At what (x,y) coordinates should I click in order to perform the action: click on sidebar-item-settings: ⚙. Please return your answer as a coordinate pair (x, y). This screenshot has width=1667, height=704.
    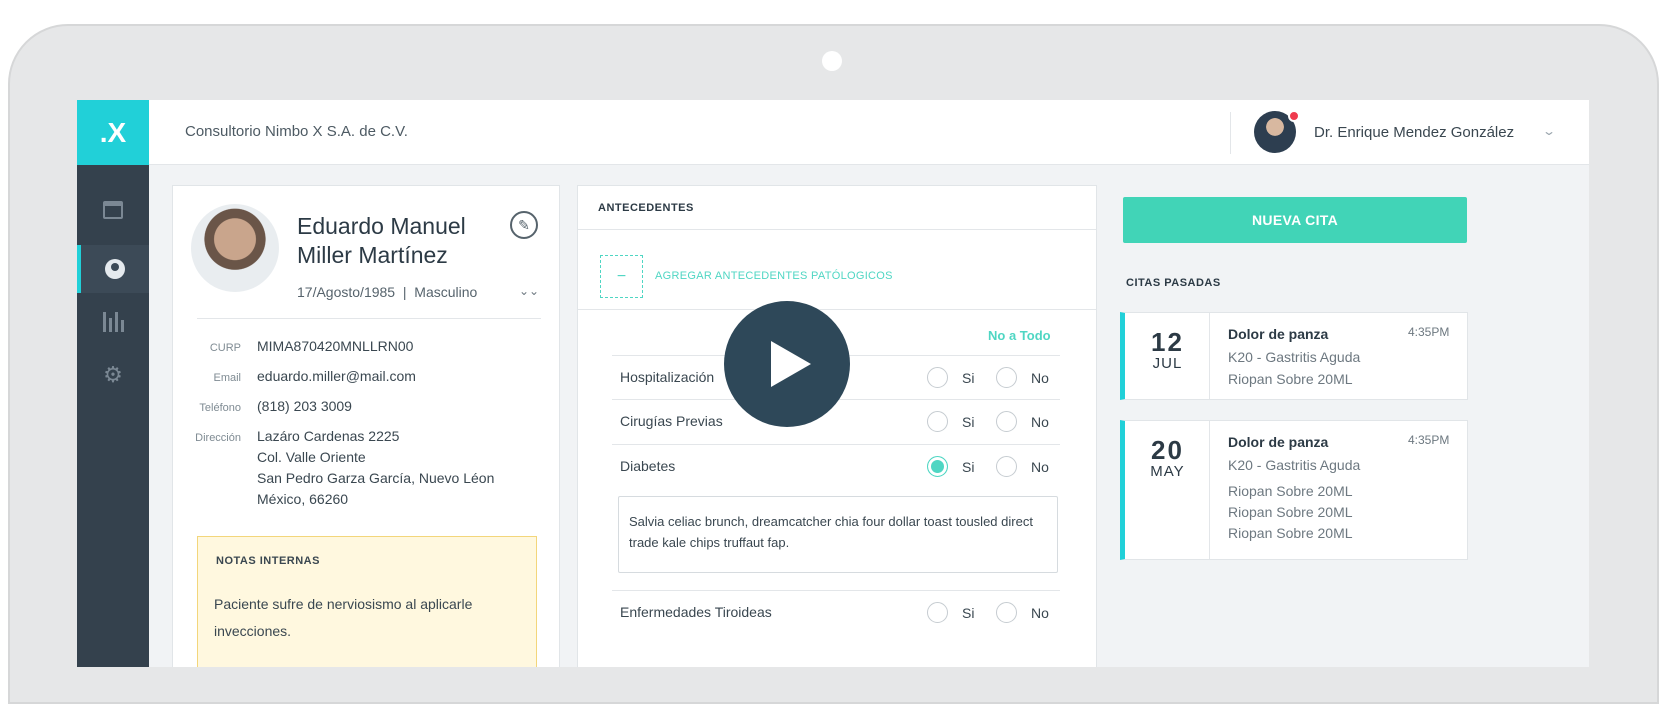
    Looking at the image, I should click on (113, 375).